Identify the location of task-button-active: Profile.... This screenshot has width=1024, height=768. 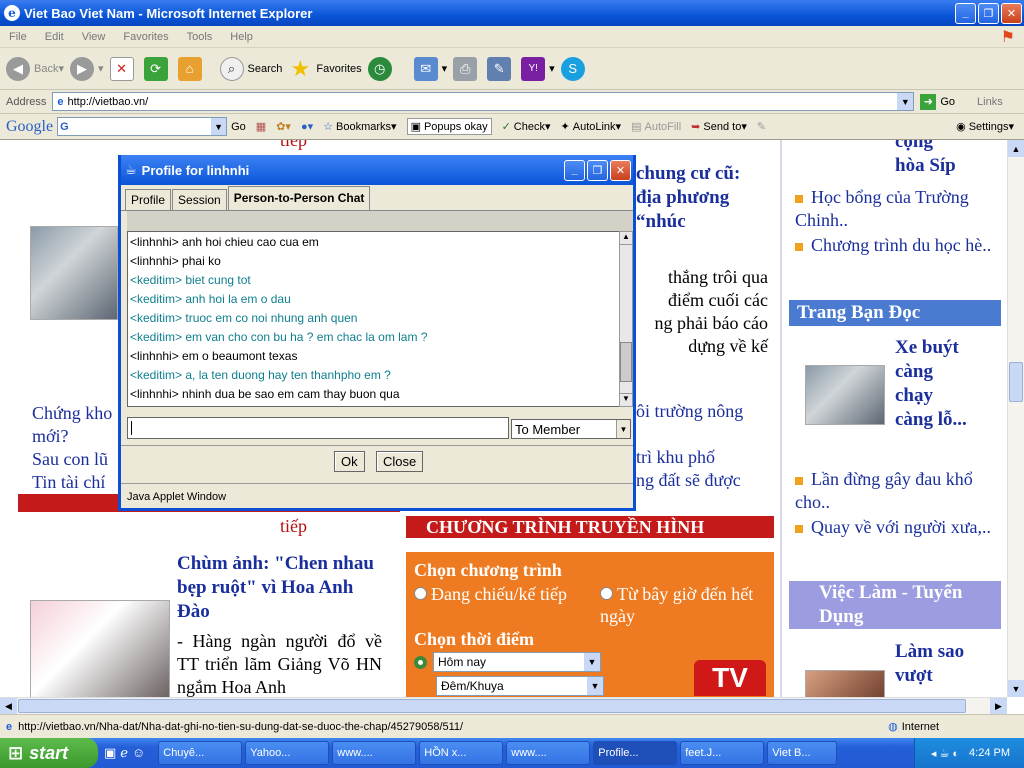
(635, 753).